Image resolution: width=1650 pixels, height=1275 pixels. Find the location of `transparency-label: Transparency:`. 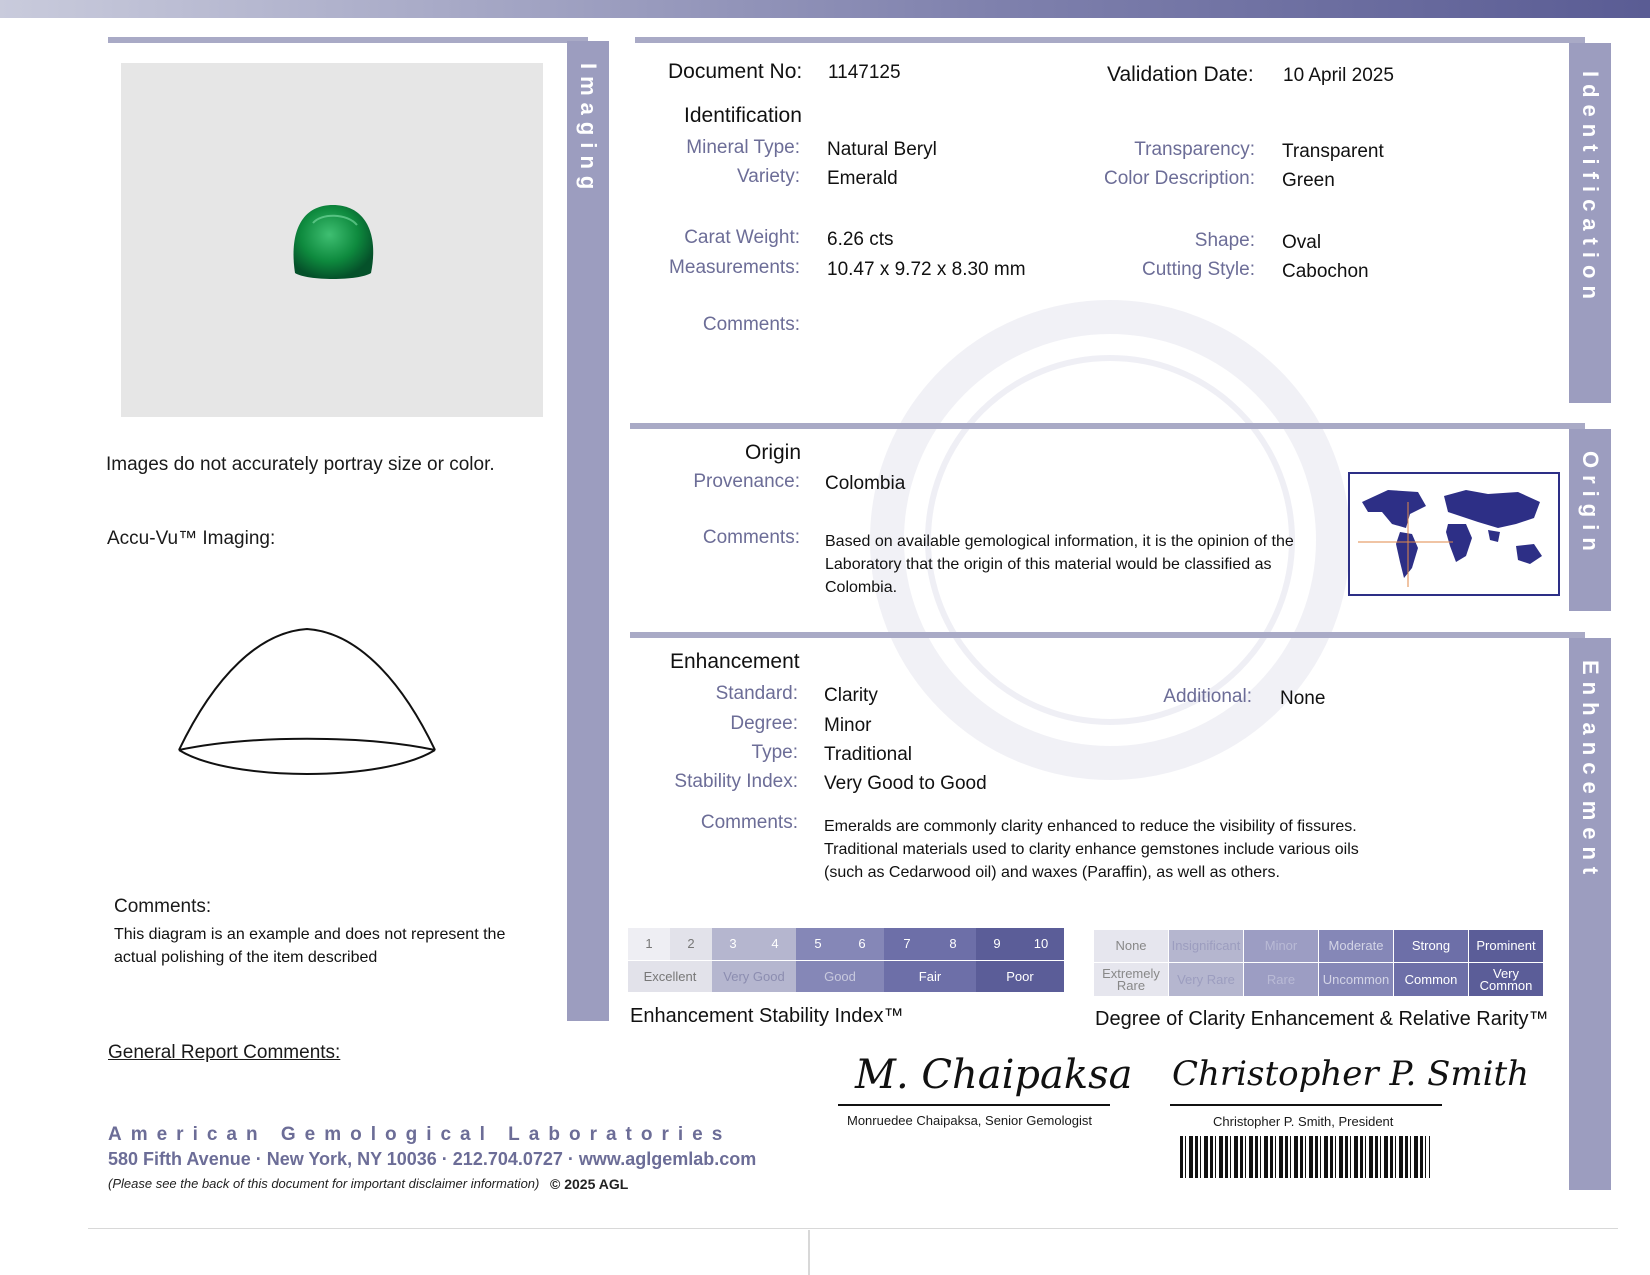

transparency-label: Transparency: is located at coordinates (1194, 149).